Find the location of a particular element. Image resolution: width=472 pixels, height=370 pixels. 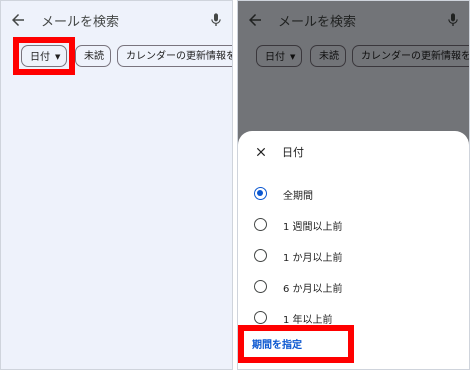

exclude-calendar-chip-label: カレンダーの更新情報を除外 is located at coordinates (179, 56).